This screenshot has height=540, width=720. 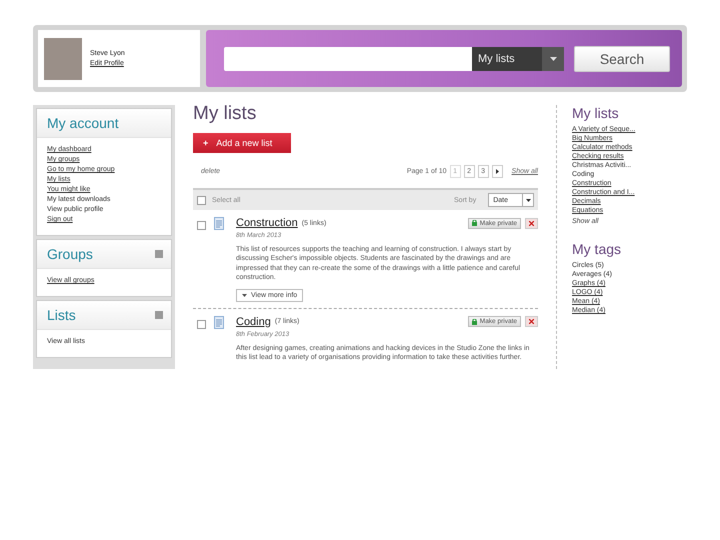 I want to click on section-title: My tags, so click(x=597, y=249).